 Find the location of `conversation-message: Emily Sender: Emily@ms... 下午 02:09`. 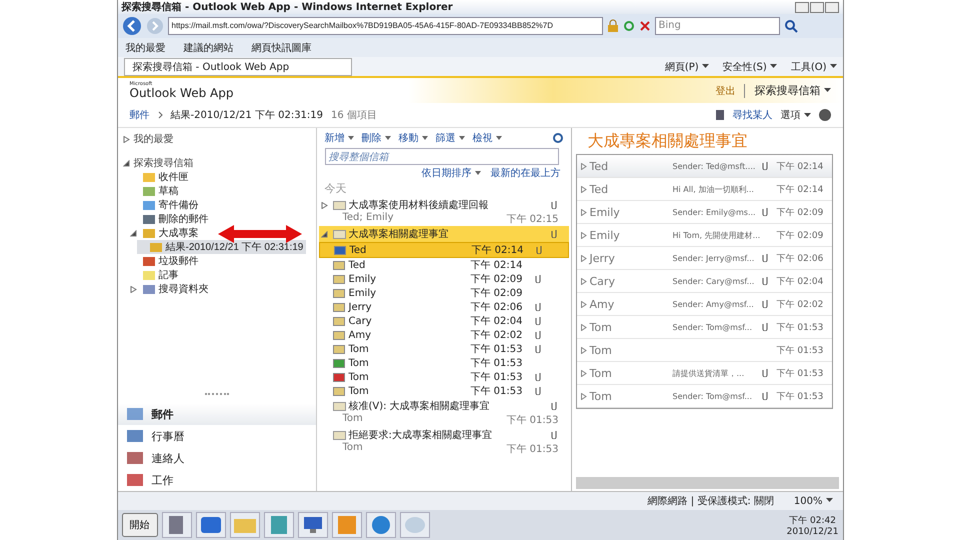

conversation-message: Emily Sender: Emily@ms... 下午 02:09 is located at coordinates (704, 212).